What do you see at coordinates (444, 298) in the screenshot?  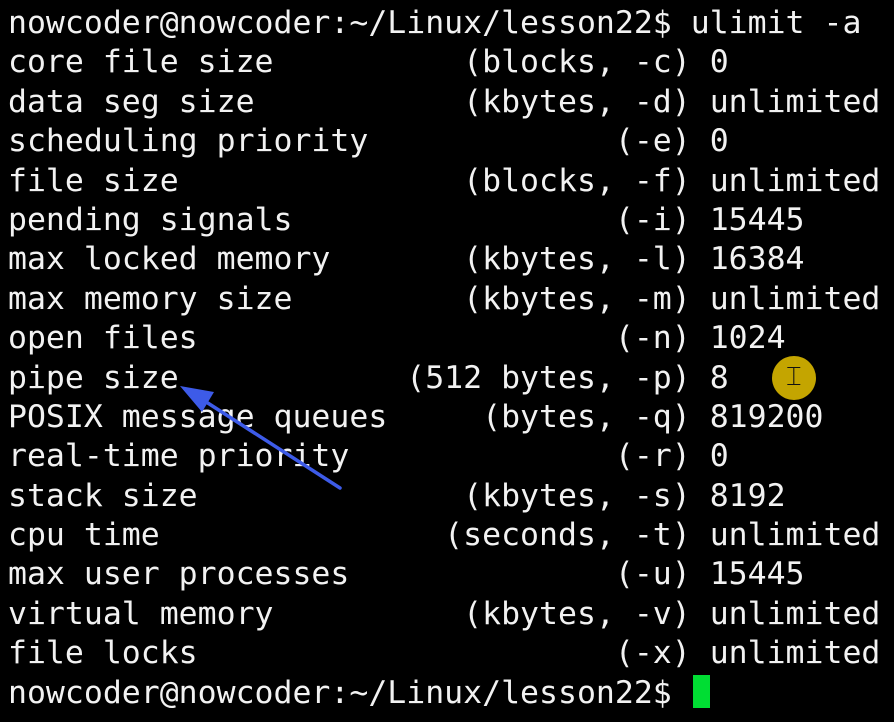 I see `output-line-max-memory-size: max memory size (kbytes, -m) unlimited` at bounding box center [444, 298].